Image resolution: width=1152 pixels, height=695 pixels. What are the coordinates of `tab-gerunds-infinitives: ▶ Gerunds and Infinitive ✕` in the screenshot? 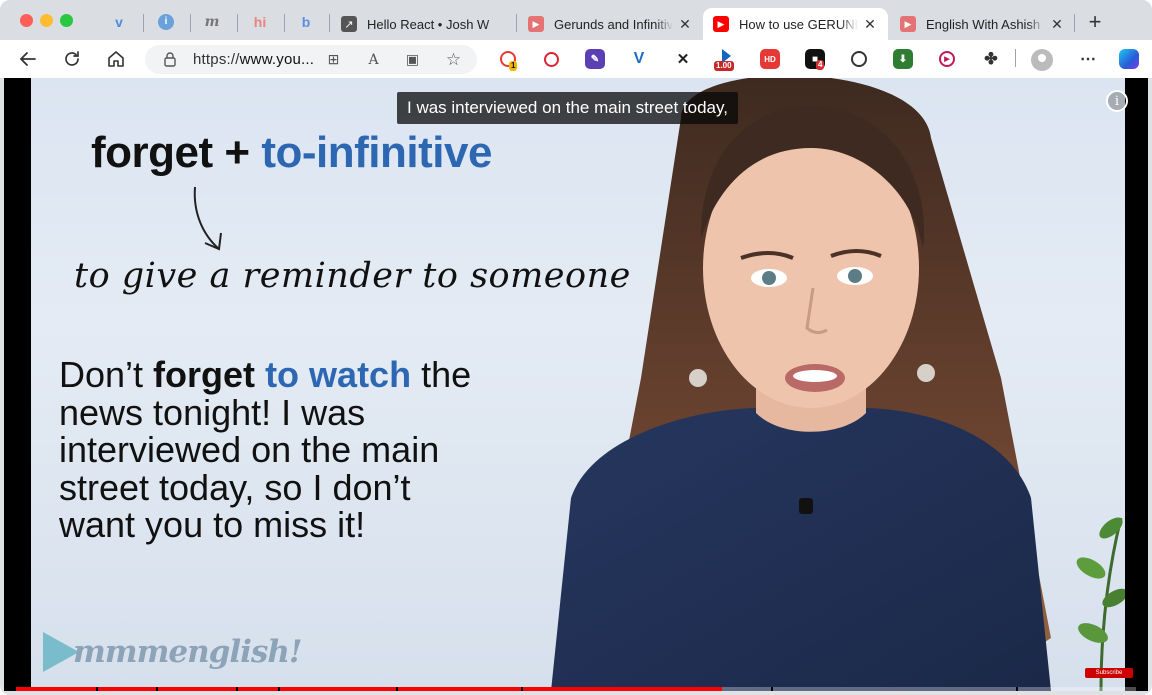 It's located at (610, 24).